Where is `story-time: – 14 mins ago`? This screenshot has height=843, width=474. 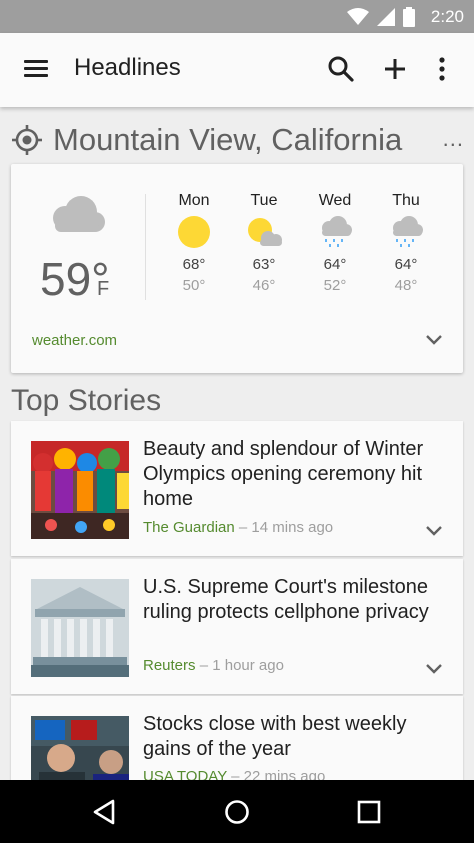 story-time: – 14 mins ago is located at coordinates (286, 527).